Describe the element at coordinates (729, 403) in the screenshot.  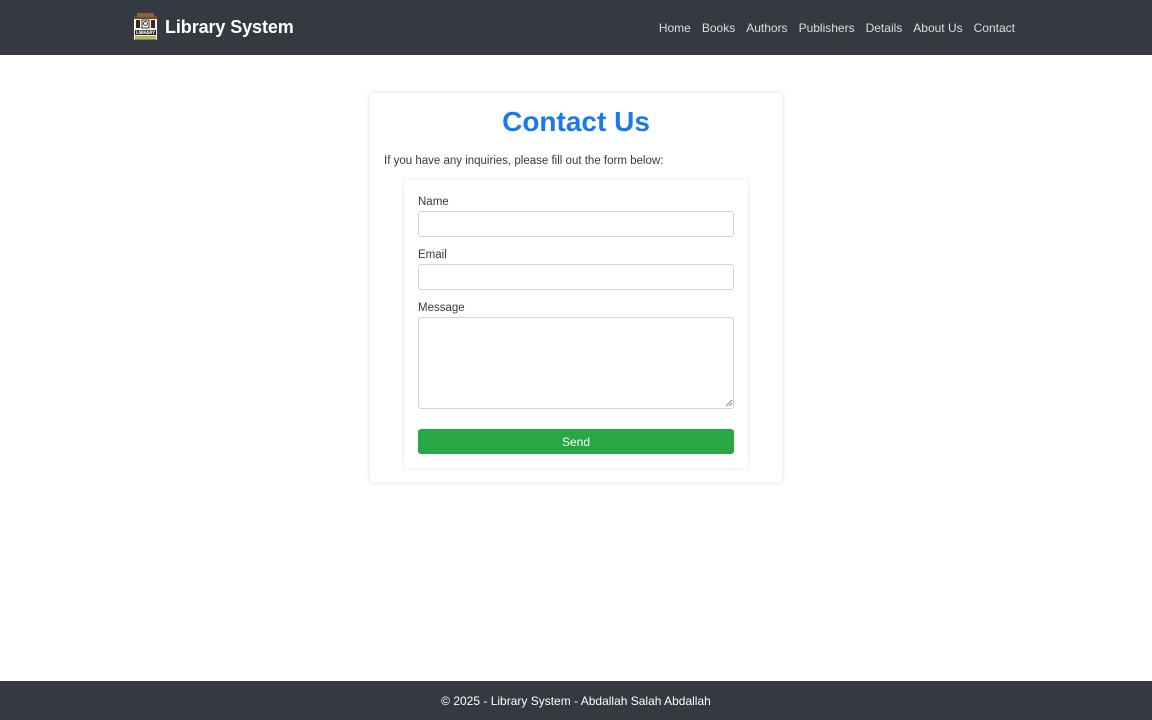
I see `resize-grip-icon` at that location.